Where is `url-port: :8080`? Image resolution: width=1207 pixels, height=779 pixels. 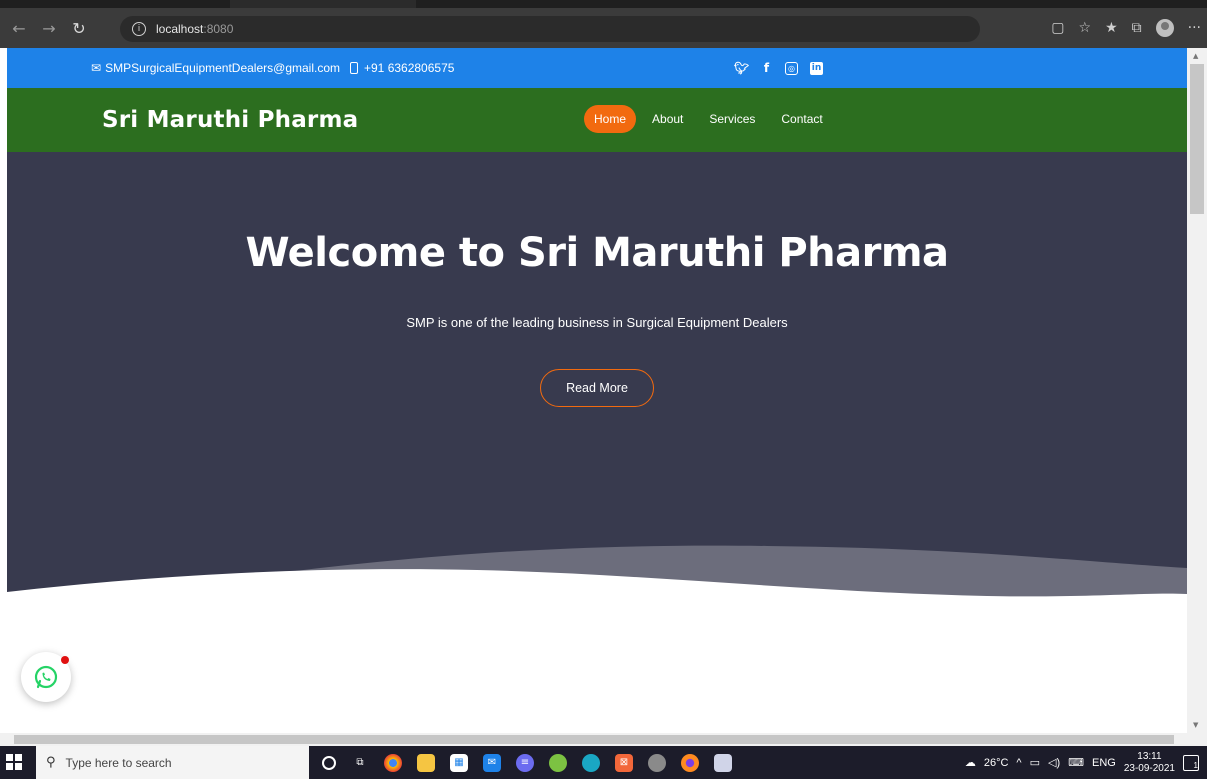 url-port: :8080 is located at coordinates (218, 29).